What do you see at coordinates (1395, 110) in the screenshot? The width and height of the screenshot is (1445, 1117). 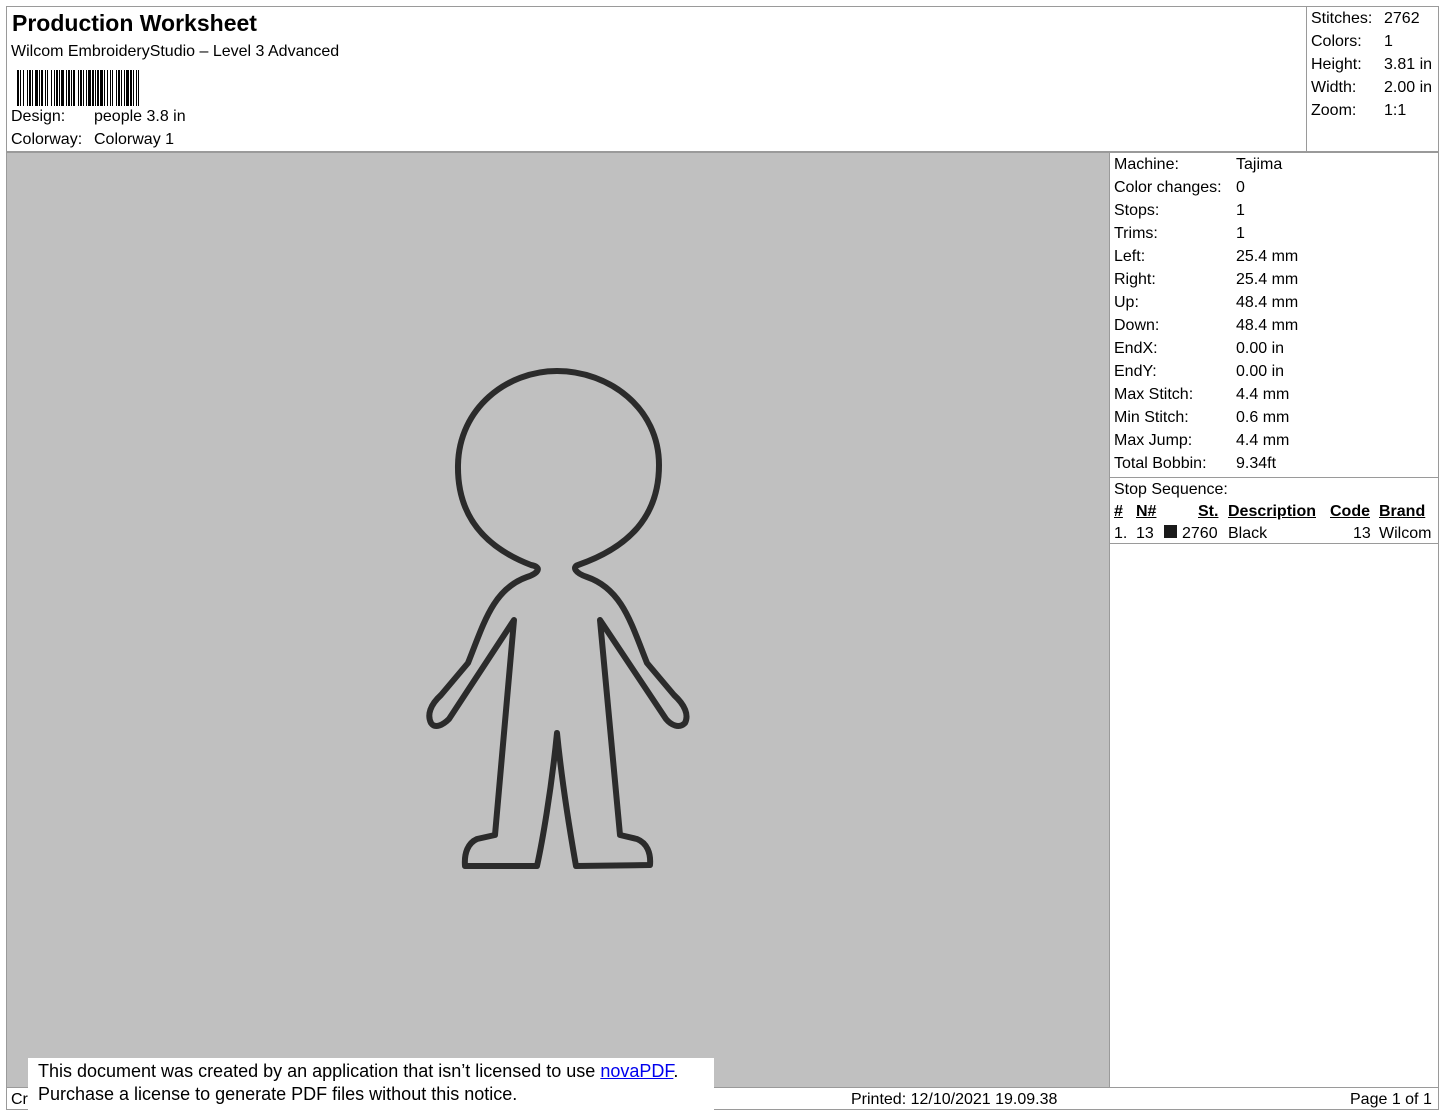 I see `summary-value: 1:1` at bounding box center [1395, 110].